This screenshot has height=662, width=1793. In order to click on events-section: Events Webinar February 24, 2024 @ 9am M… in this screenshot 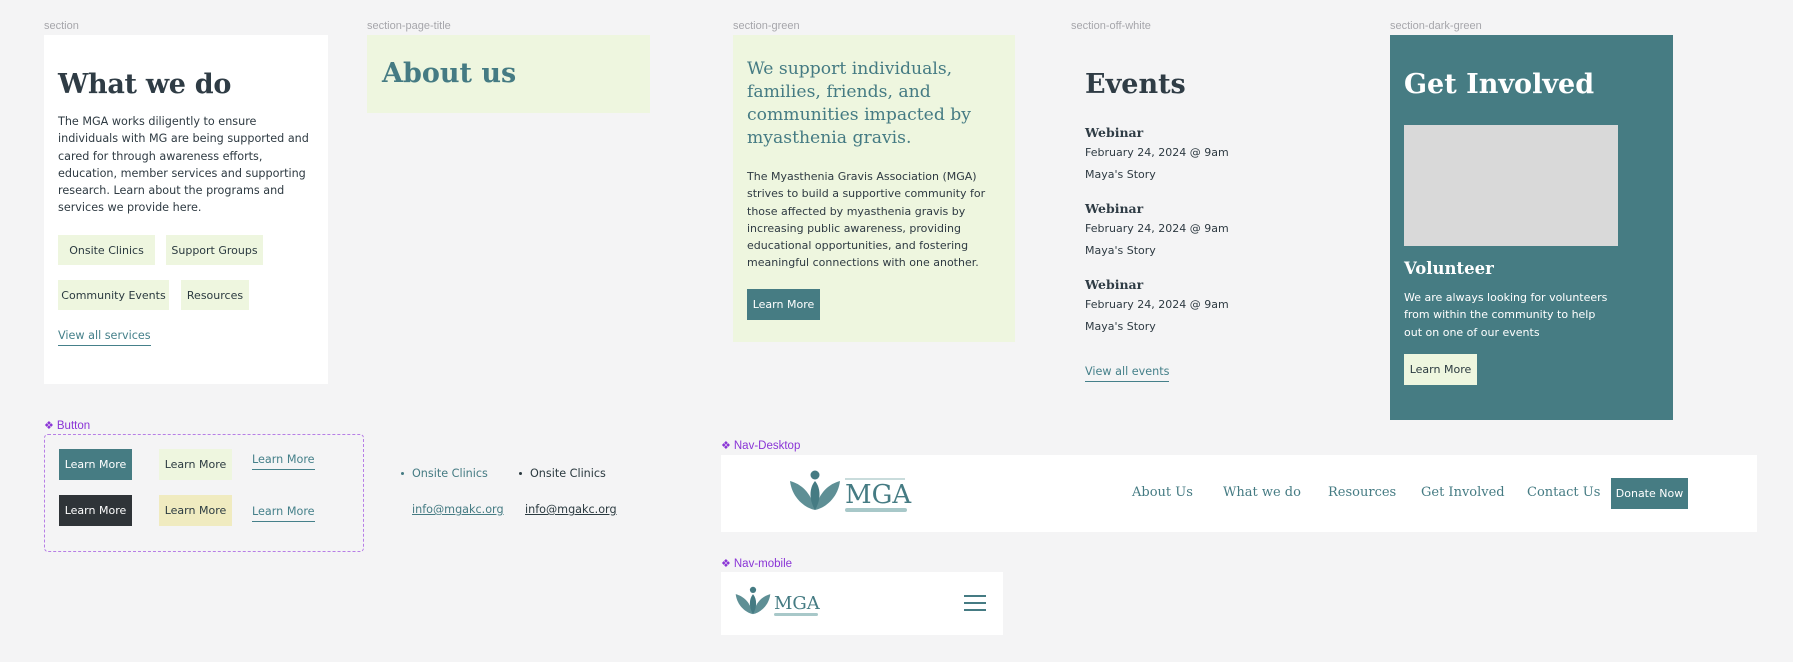, I will do `click(1213, 215)`.